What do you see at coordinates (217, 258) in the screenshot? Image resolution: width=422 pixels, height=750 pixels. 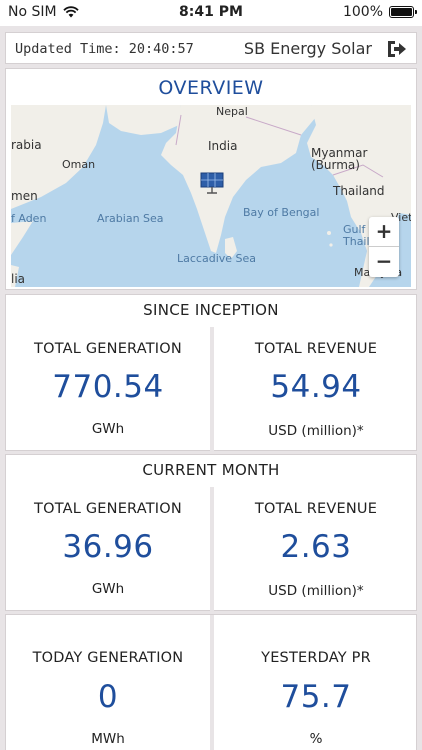 I see `map-label-laccadive-sea: Laccadive Sea` at bounding box center [217, 258].